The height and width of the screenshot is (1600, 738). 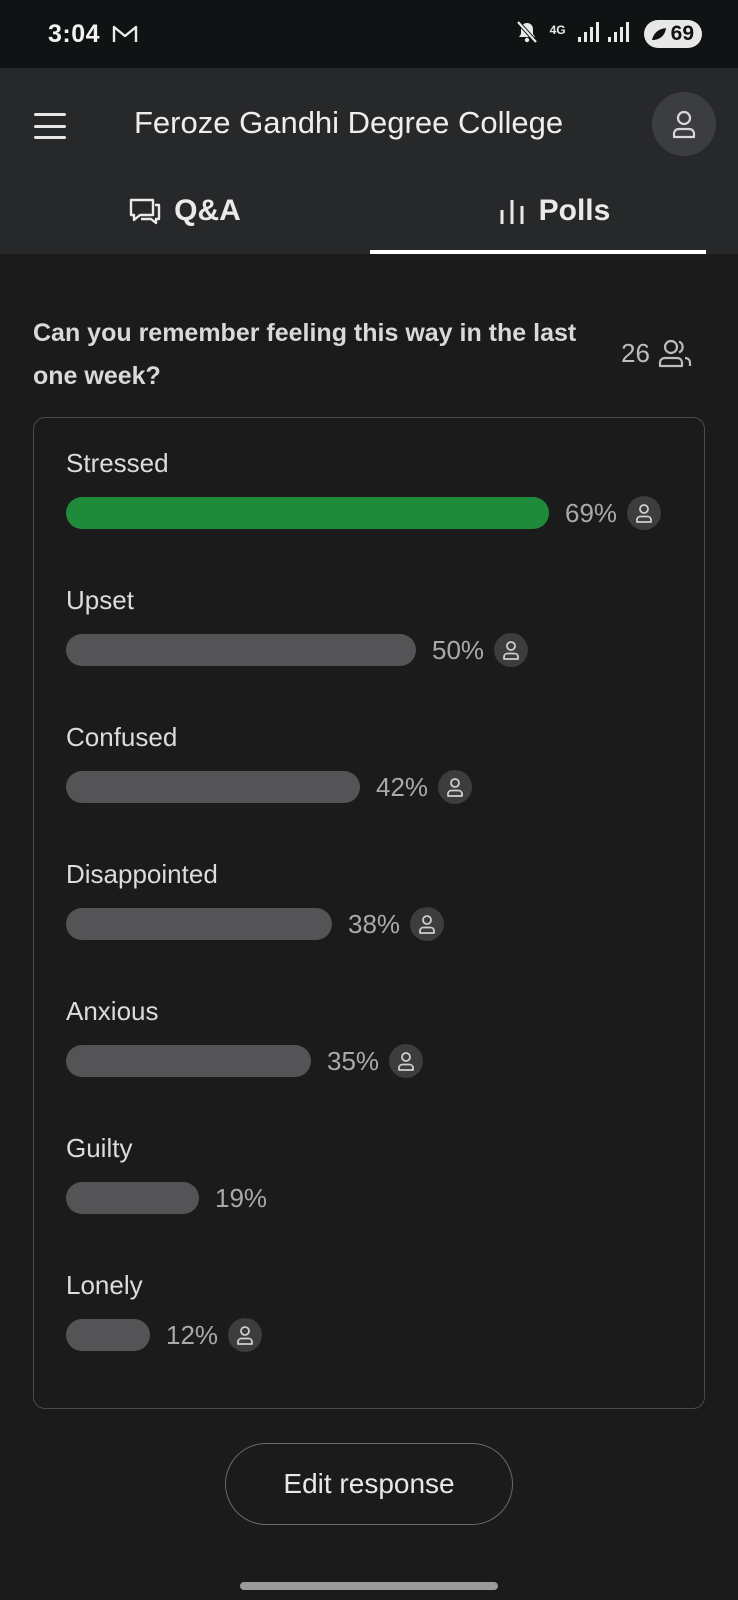 I want to click on home-indicator, so click(x=369, y=1586).